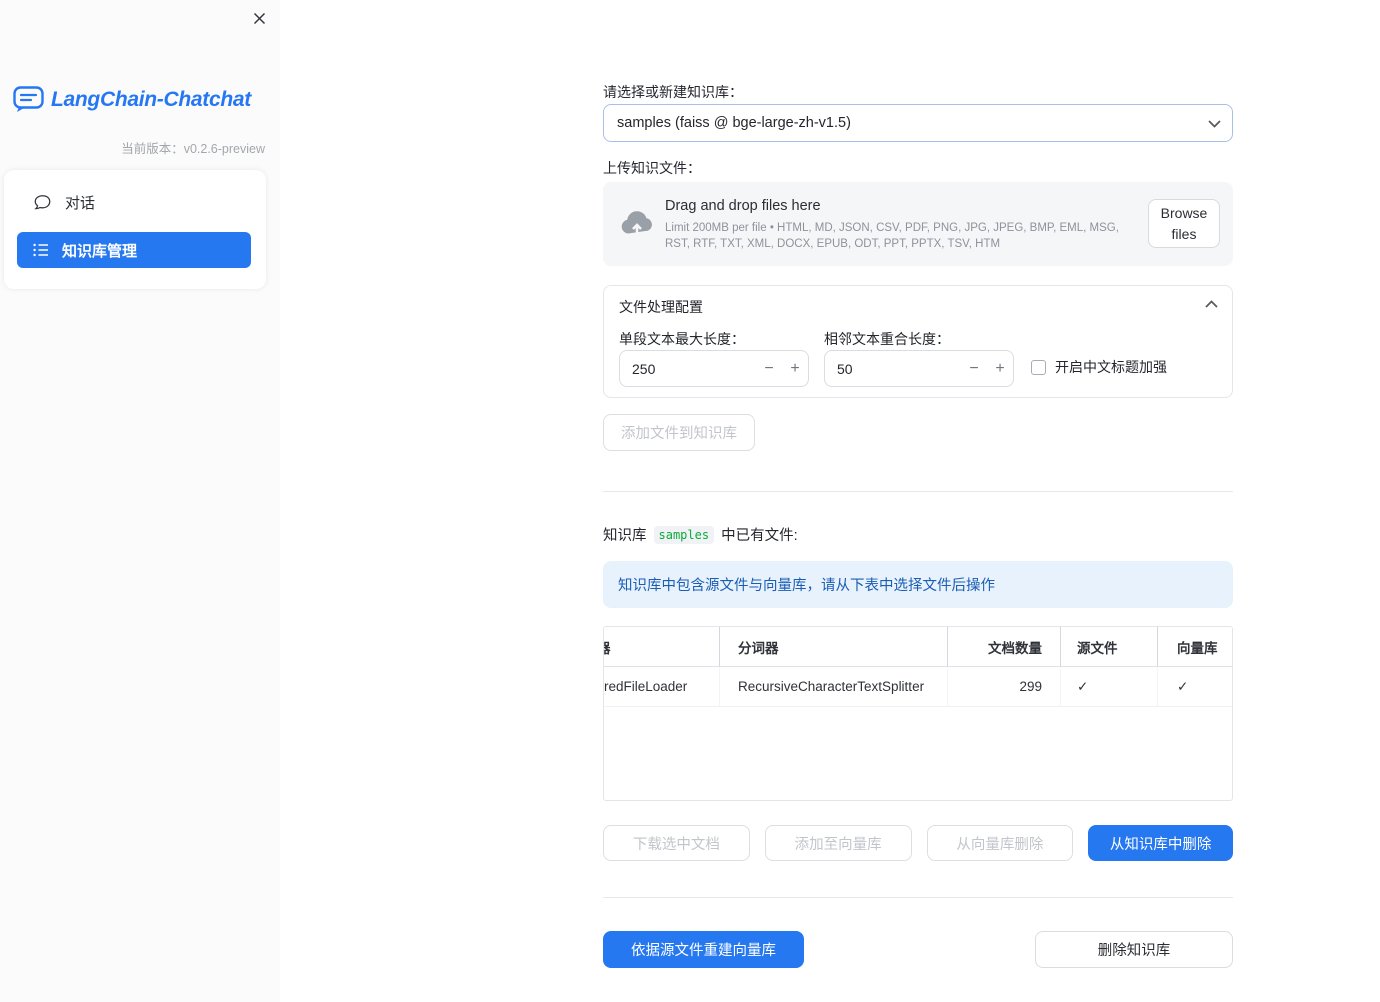 The height and width of the screenshot is (1002, 1380). What do you see at coordinates (1211, 304) in the screenshot?
I see `chevron-up-icon` at bounding box center [1211, 304].